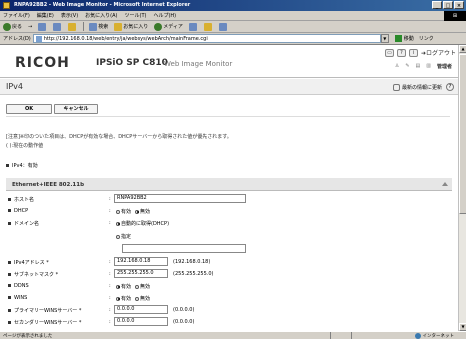 This screenshot has width=466, height=339. What do you see at coordinates (437, 5) in the screenshot?
I see `minimize-button: _` at bounding box center [437, 5].